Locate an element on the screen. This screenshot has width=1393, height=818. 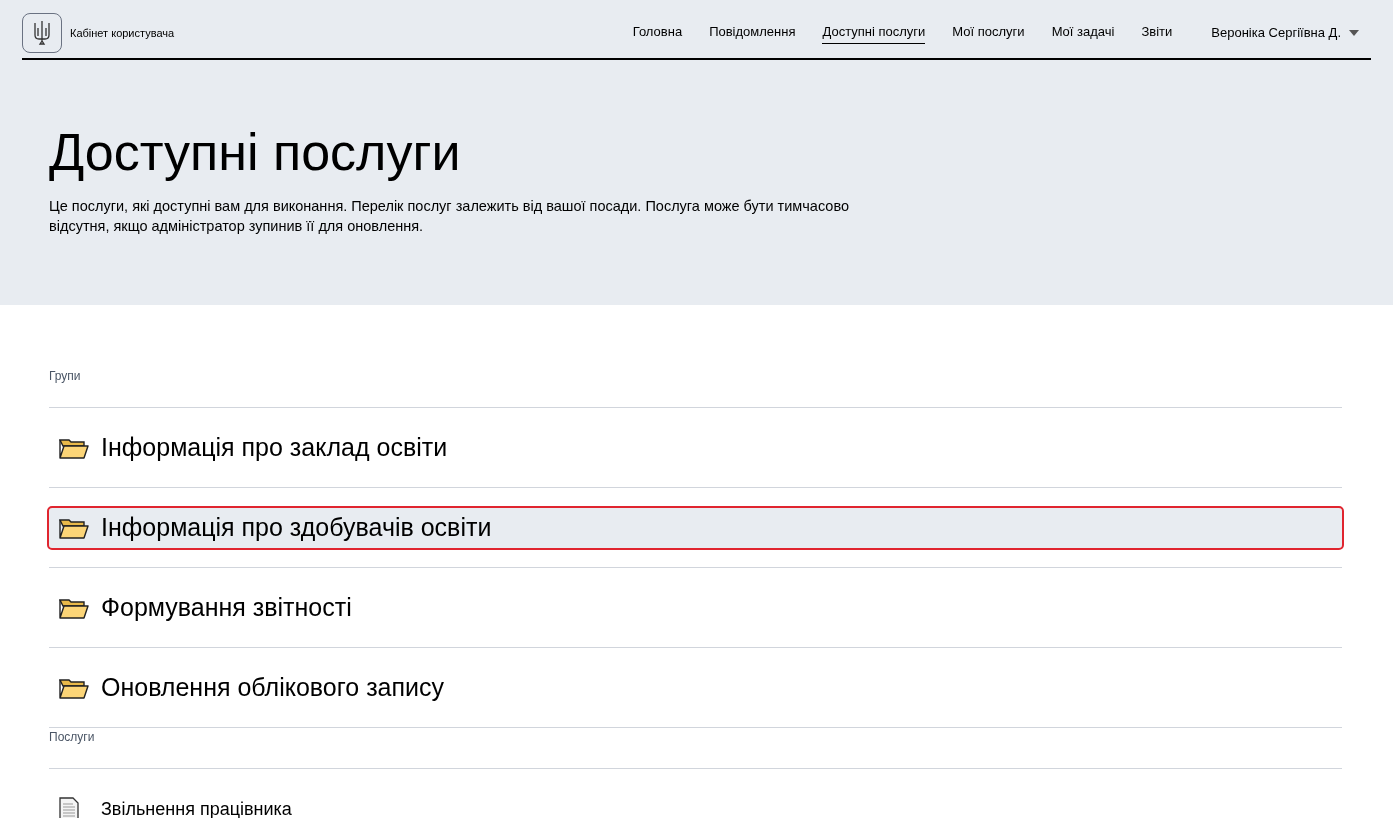
page-title: Доступні послуги is located at coordinates (255, 152).